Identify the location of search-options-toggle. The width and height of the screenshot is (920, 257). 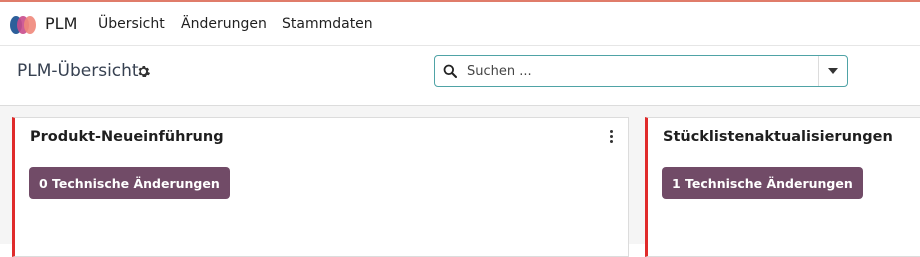
(832, 71).